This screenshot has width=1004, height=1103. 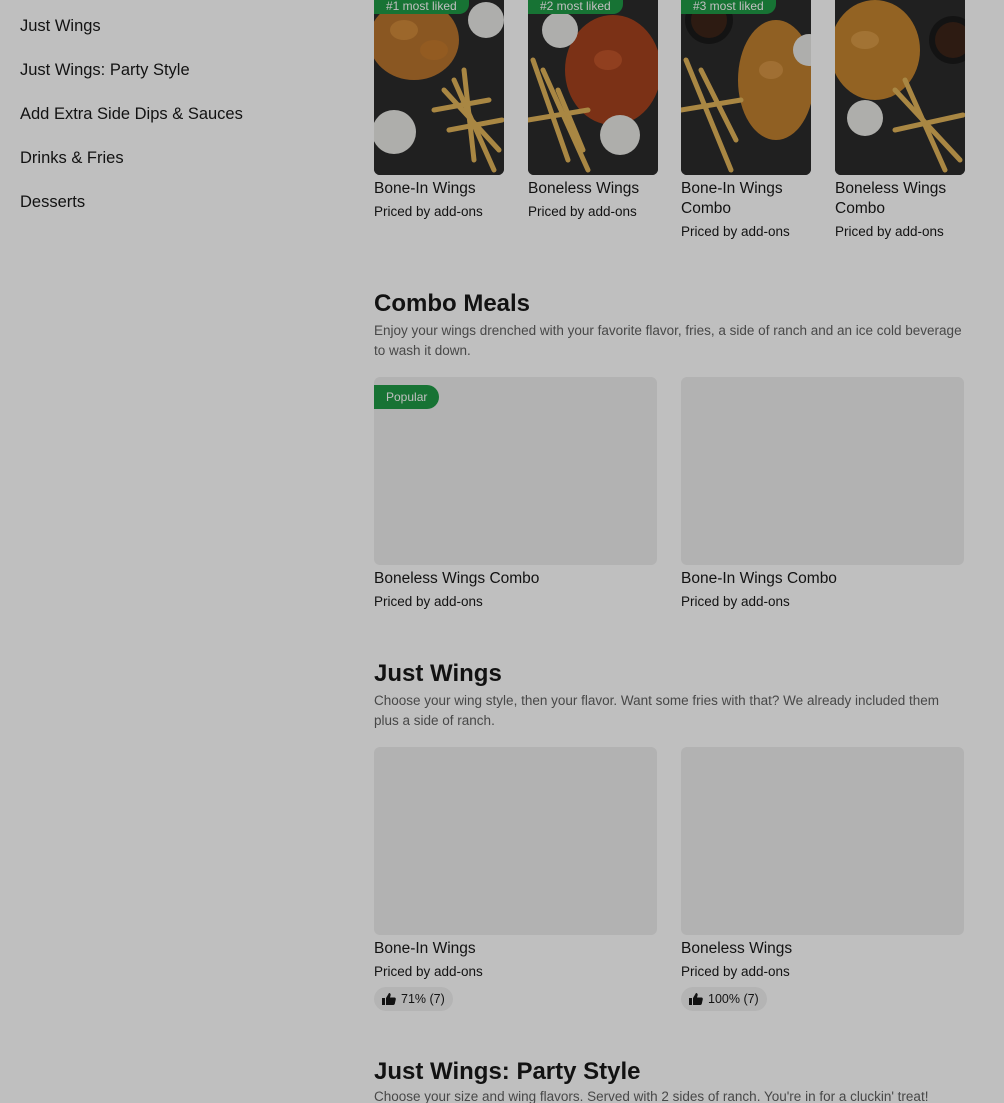 What do you see at coordinates (507, 1071) in the screenshot?
I see `section-title-party-style: Just Wings: Party Style` at bounding box center [507, 1071].